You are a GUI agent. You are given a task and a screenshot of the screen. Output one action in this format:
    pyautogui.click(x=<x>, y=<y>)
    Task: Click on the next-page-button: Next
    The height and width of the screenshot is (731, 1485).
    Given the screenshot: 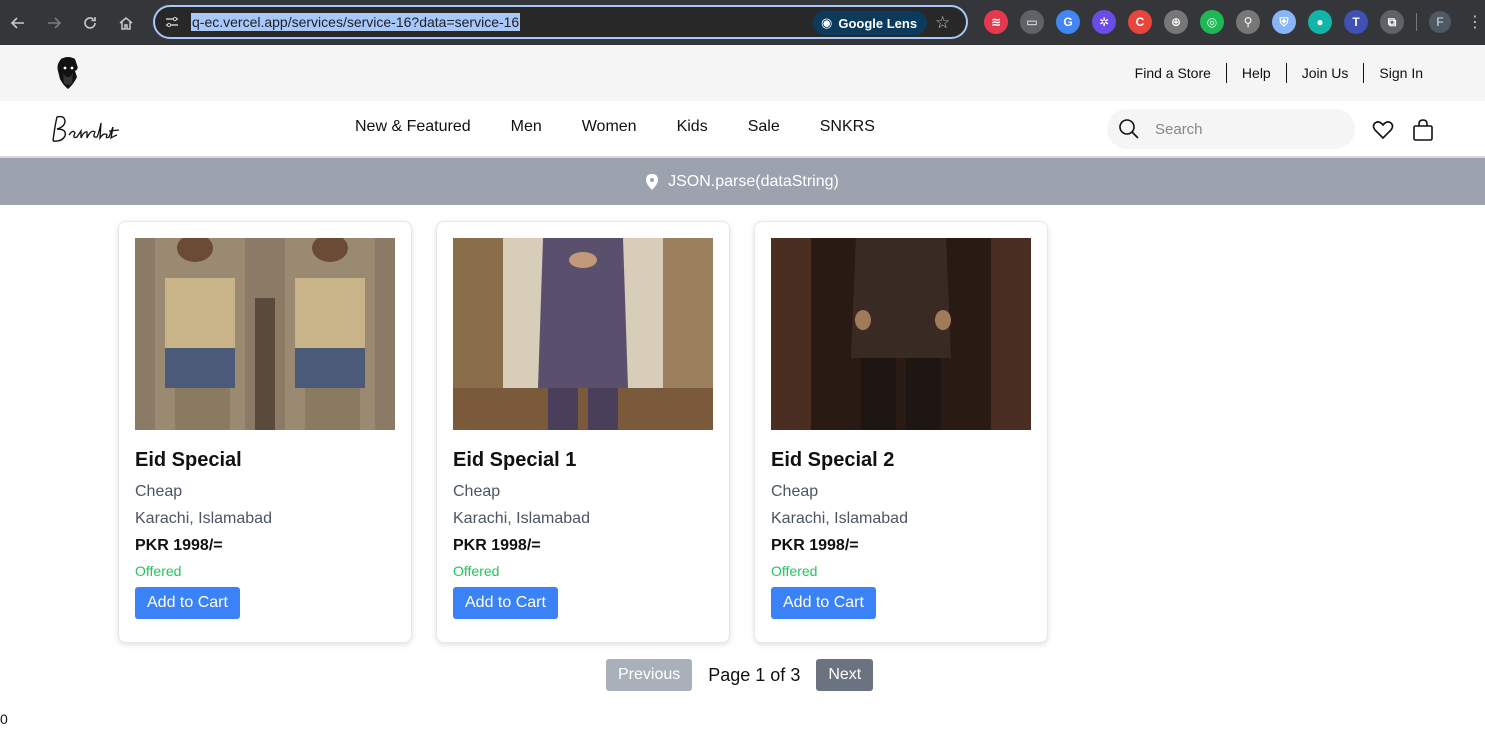 What is the action you would take?
    pyautogui.click(x=845, y=675)
    